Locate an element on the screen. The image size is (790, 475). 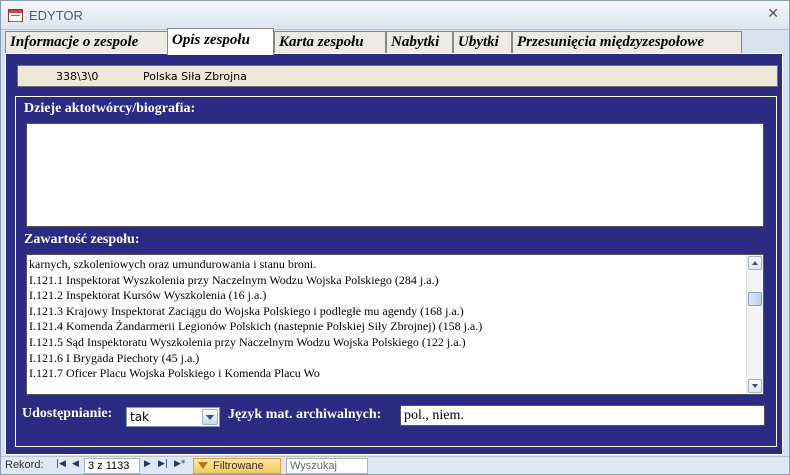
tab-opis-zespolu: Opis zespołu is located at coordinates (220, 41).